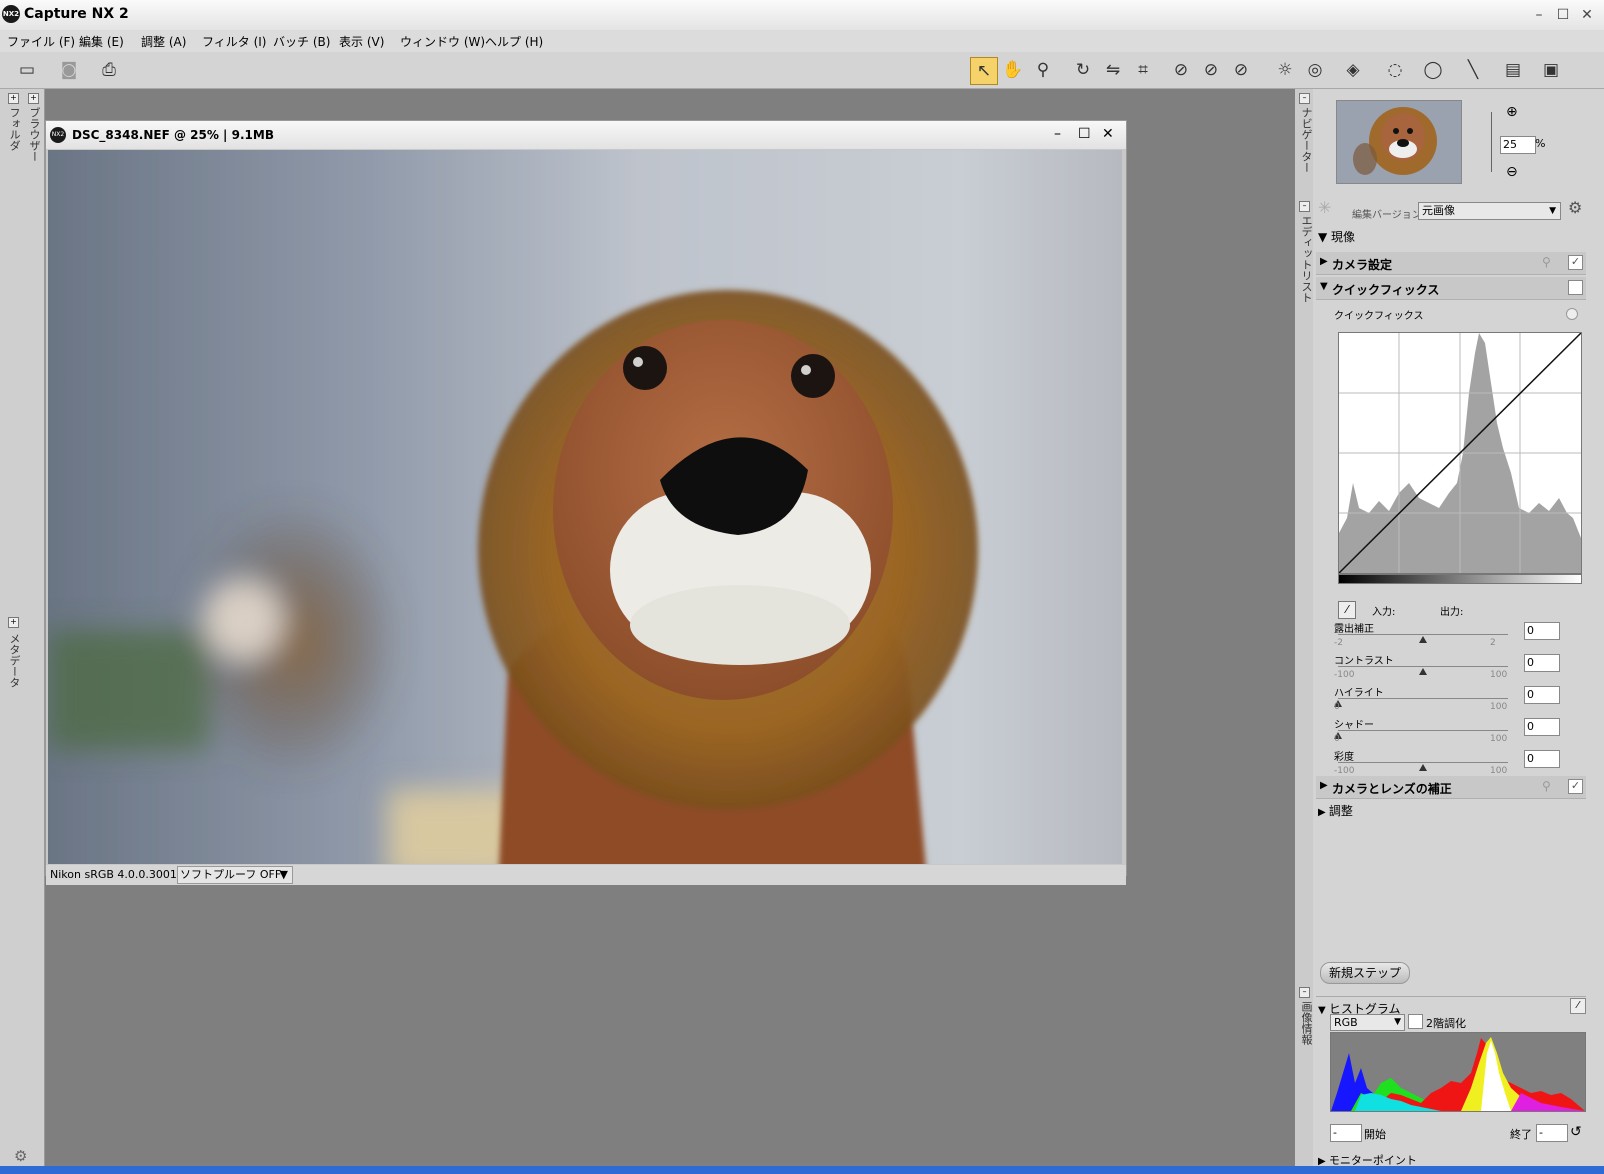  I want to click on menu-filter: フィルタ (I), so click(234, 41).